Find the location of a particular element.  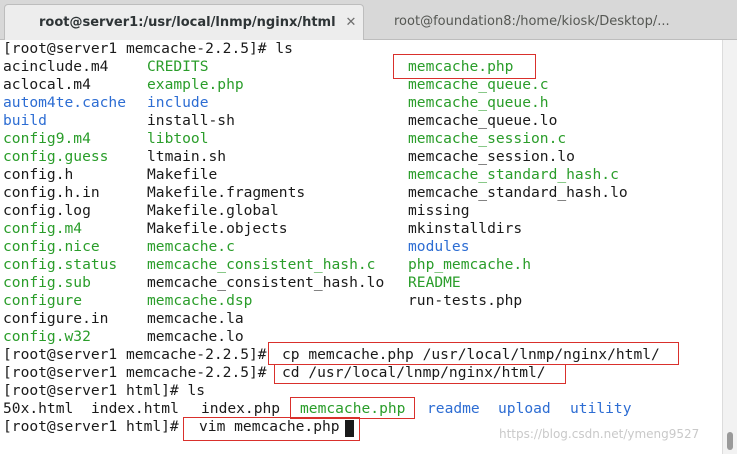

terminal-text: Makefile.objects is located at coordinates (217, 228).